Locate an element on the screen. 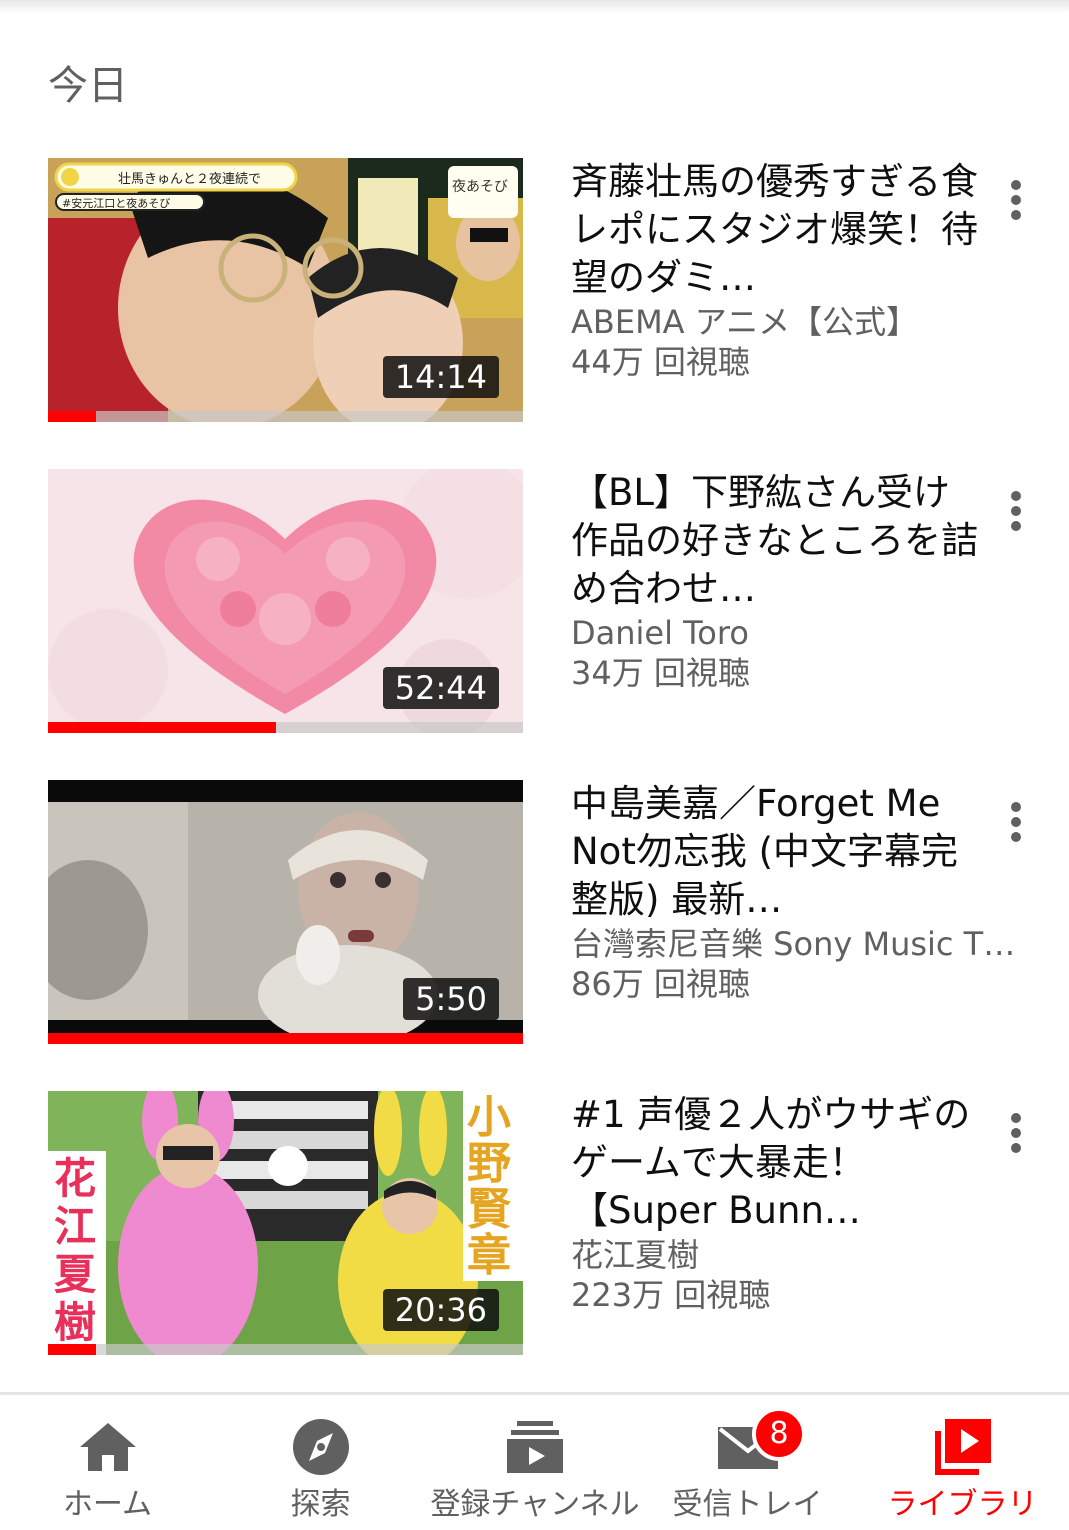  video-duration: 5:50 is located at coordinates (451, 999).